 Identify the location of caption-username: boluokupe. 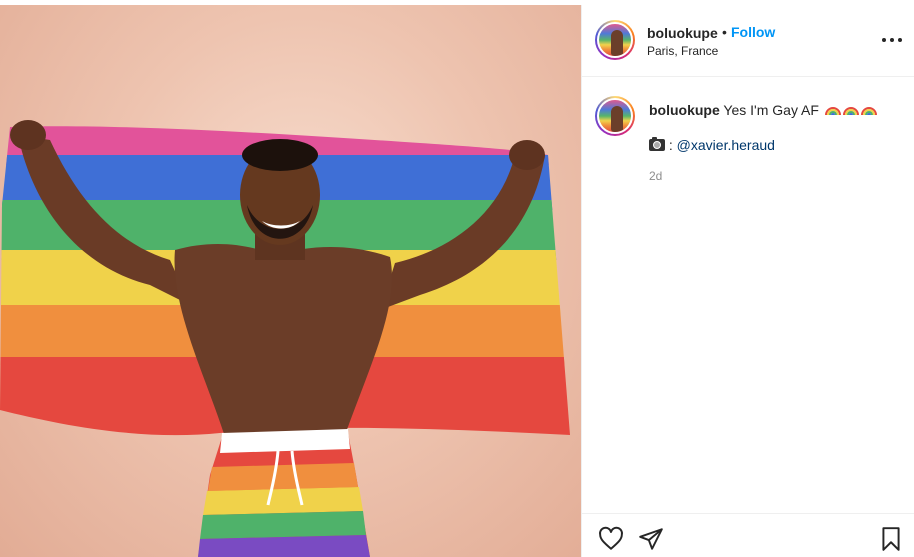
(684, 110).